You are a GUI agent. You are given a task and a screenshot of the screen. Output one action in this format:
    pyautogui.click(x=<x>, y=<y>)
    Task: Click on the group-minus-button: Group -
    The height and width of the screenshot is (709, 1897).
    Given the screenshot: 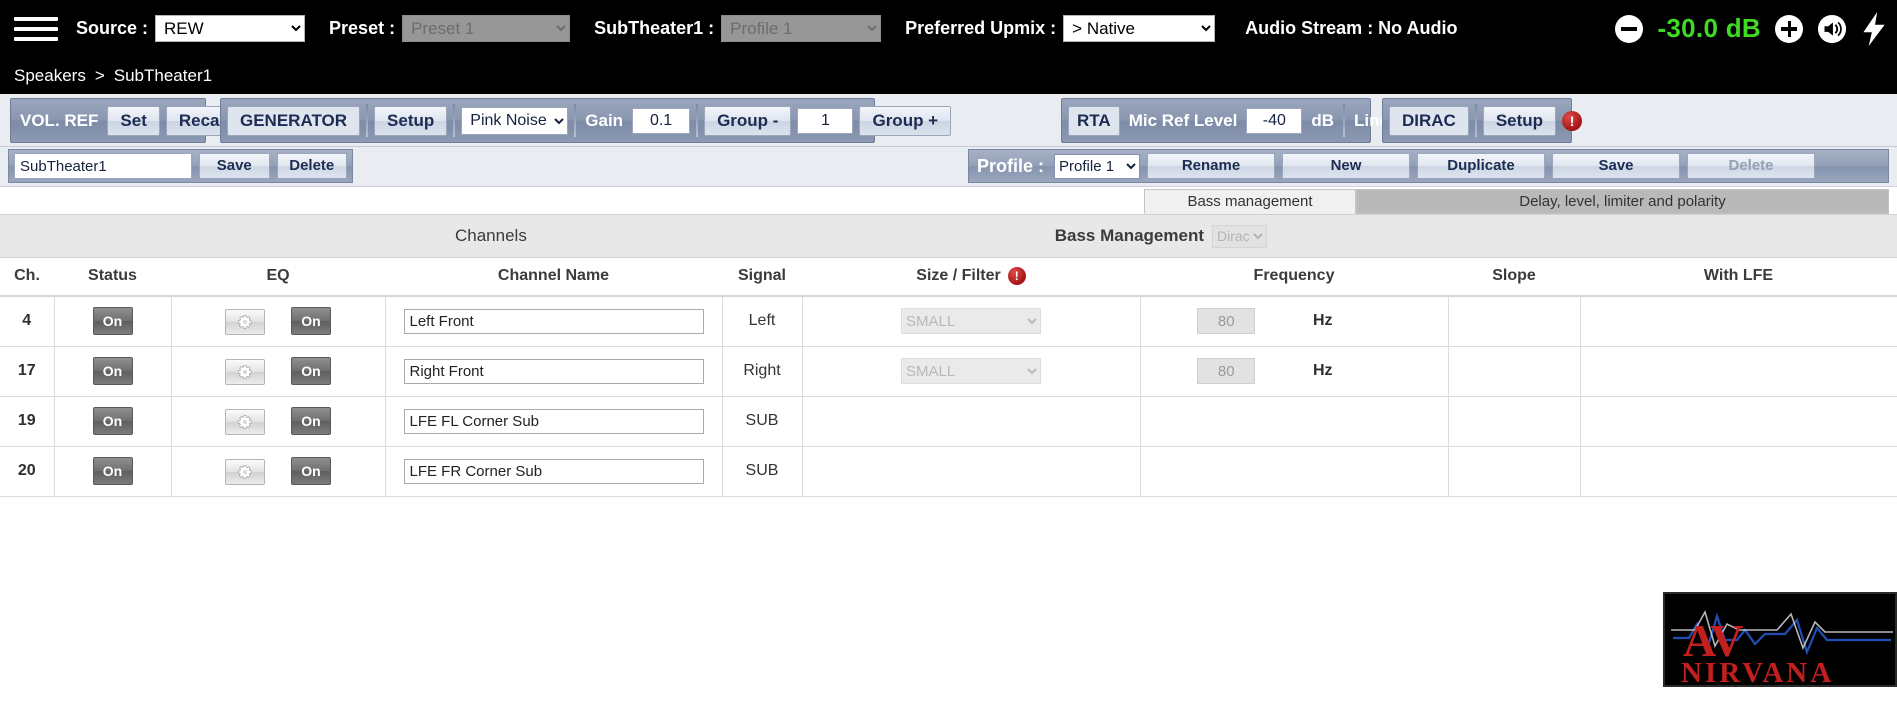 What is the action you would take?
    pyautogui.click(x=748, y=120)
    